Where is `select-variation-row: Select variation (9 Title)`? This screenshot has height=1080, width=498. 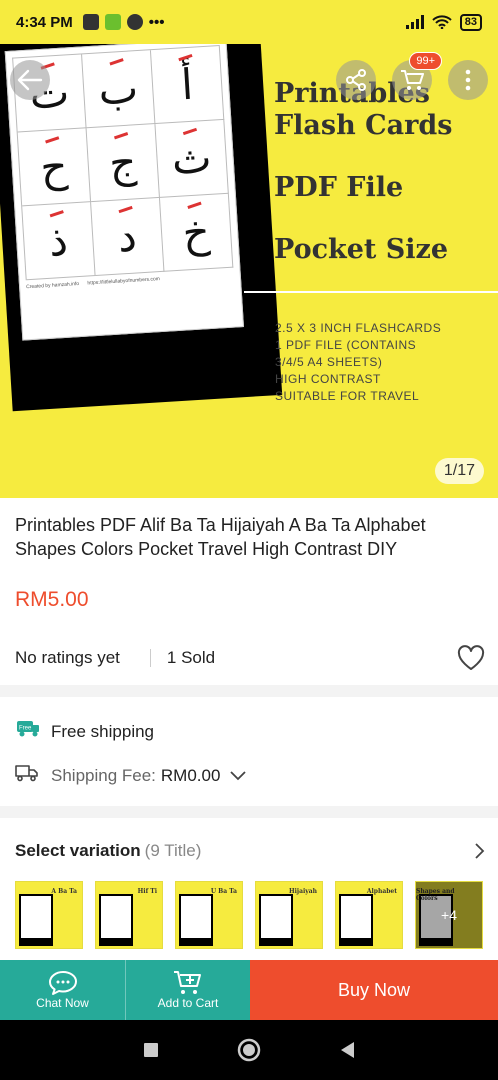
select-variation-row: Select variation (9 Title) is located at coordinates (250, 851).